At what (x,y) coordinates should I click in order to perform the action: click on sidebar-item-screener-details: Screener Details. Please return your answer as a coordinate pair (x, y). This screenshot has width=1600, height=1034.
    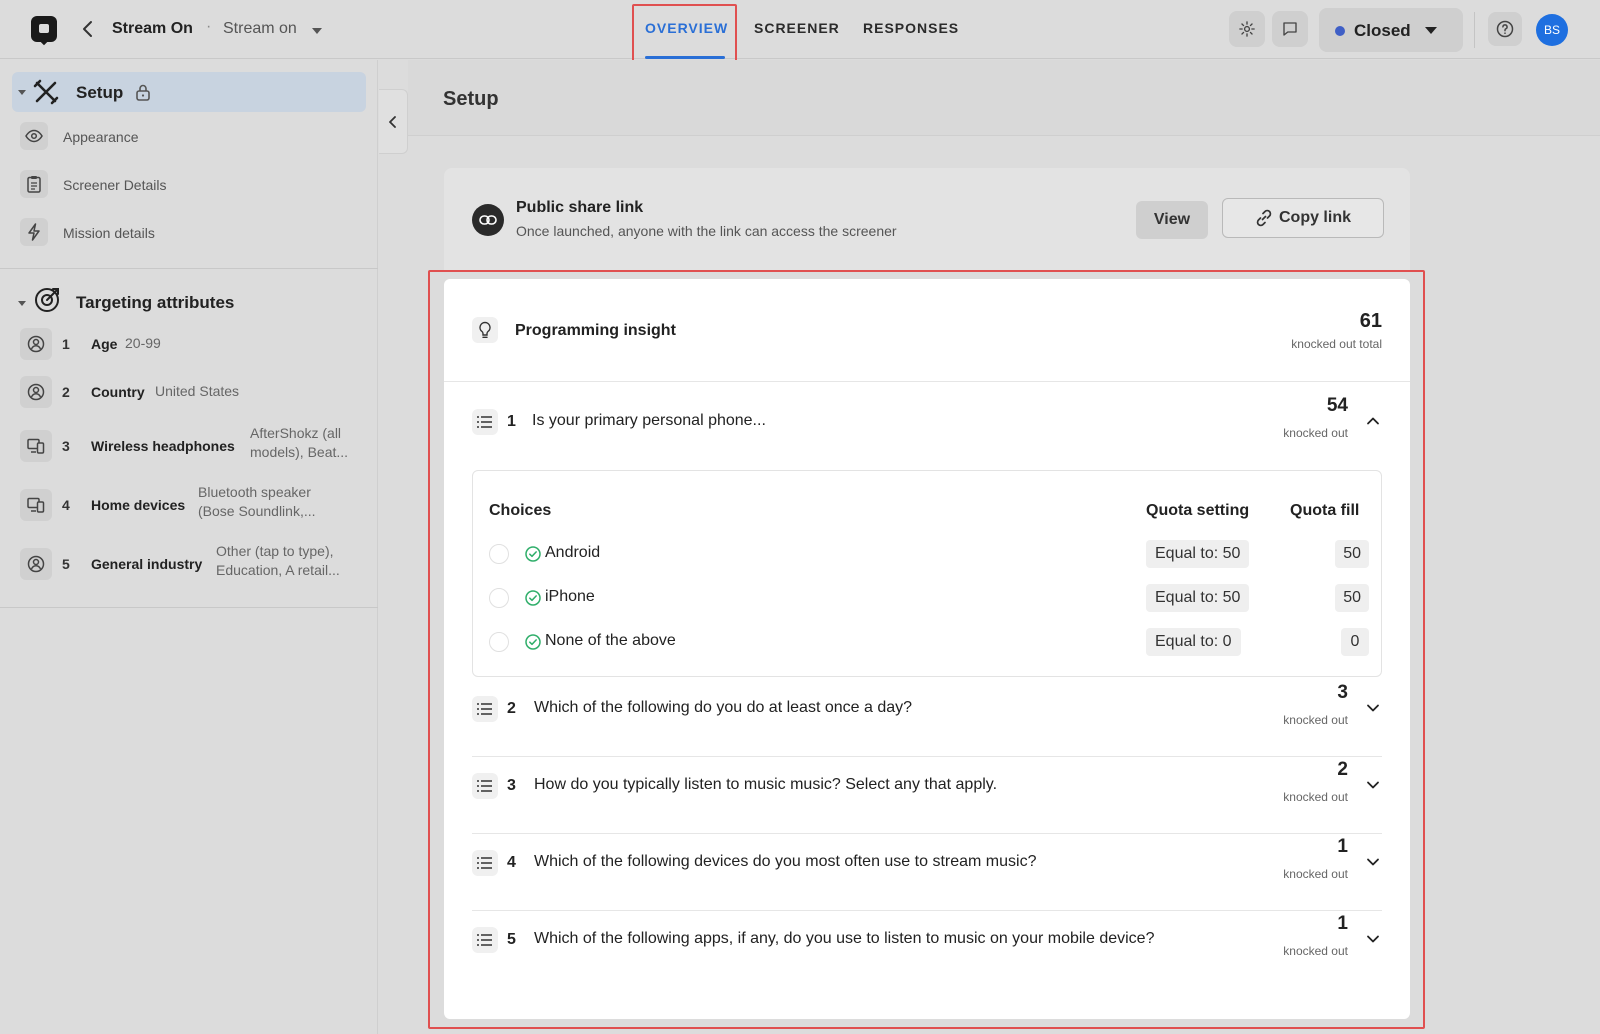
    Looking at the image, I should click on (190, 185).